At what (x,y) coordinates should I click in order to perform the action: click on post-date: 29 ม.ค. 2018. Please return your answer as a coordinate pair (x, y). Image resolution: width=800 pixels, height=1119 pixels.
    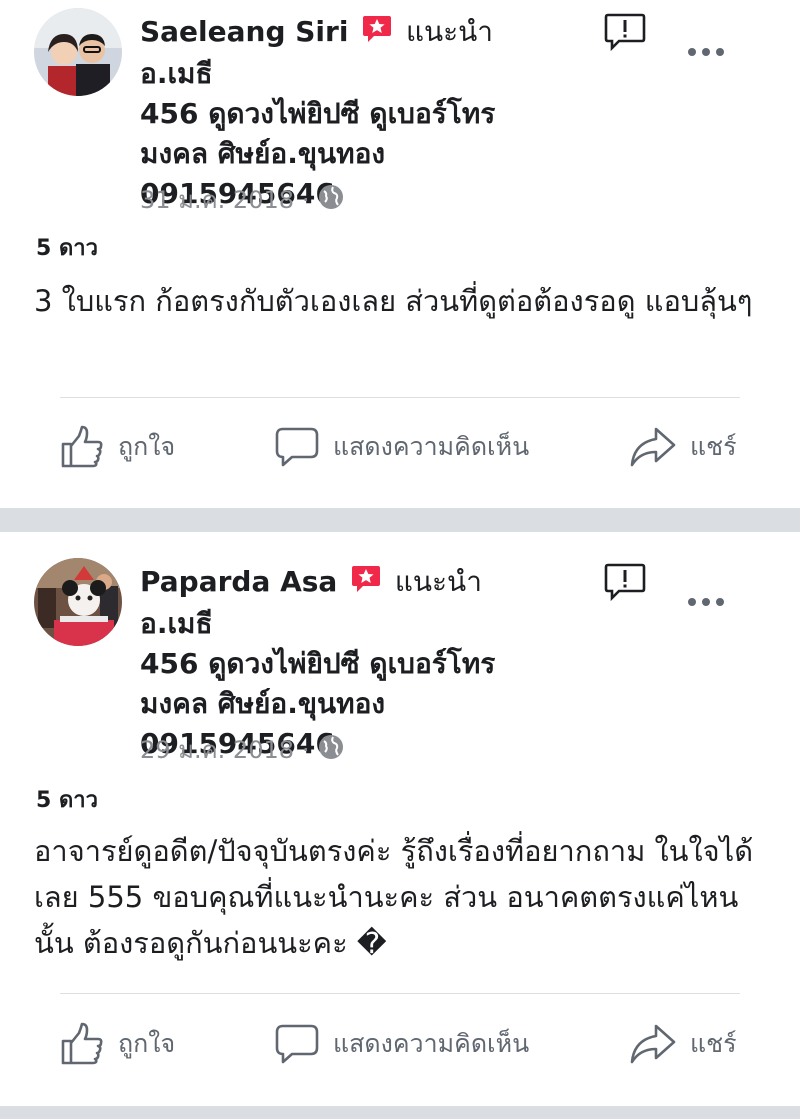
    Looking at the image, I should click on (217, 749).